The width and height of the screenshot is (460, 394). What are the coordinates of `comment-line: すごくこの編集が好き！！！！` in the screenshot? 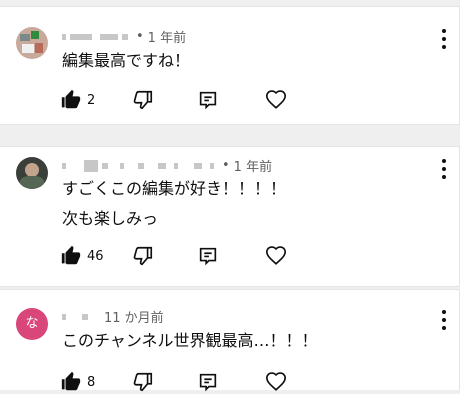 It's located at (174, 188).